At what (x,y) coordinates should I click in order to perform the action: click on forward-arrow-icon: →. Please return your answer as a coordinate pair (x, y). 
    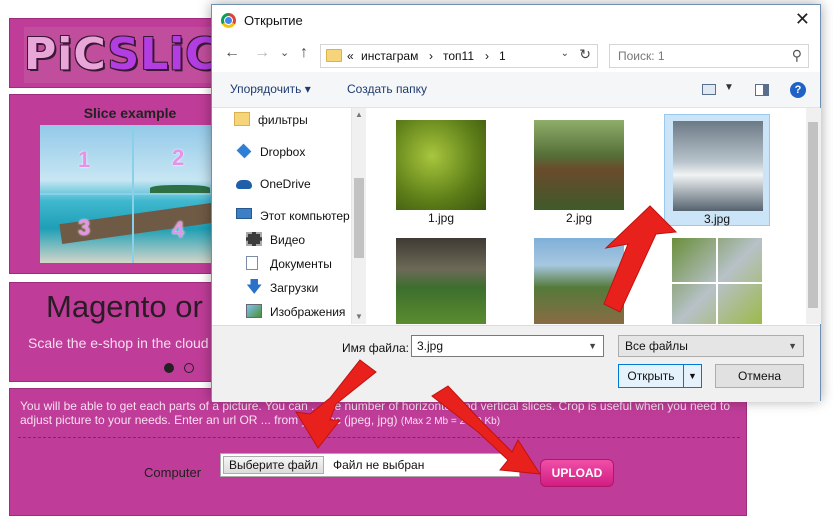
    Looking at the image, I should click on (262, 53).